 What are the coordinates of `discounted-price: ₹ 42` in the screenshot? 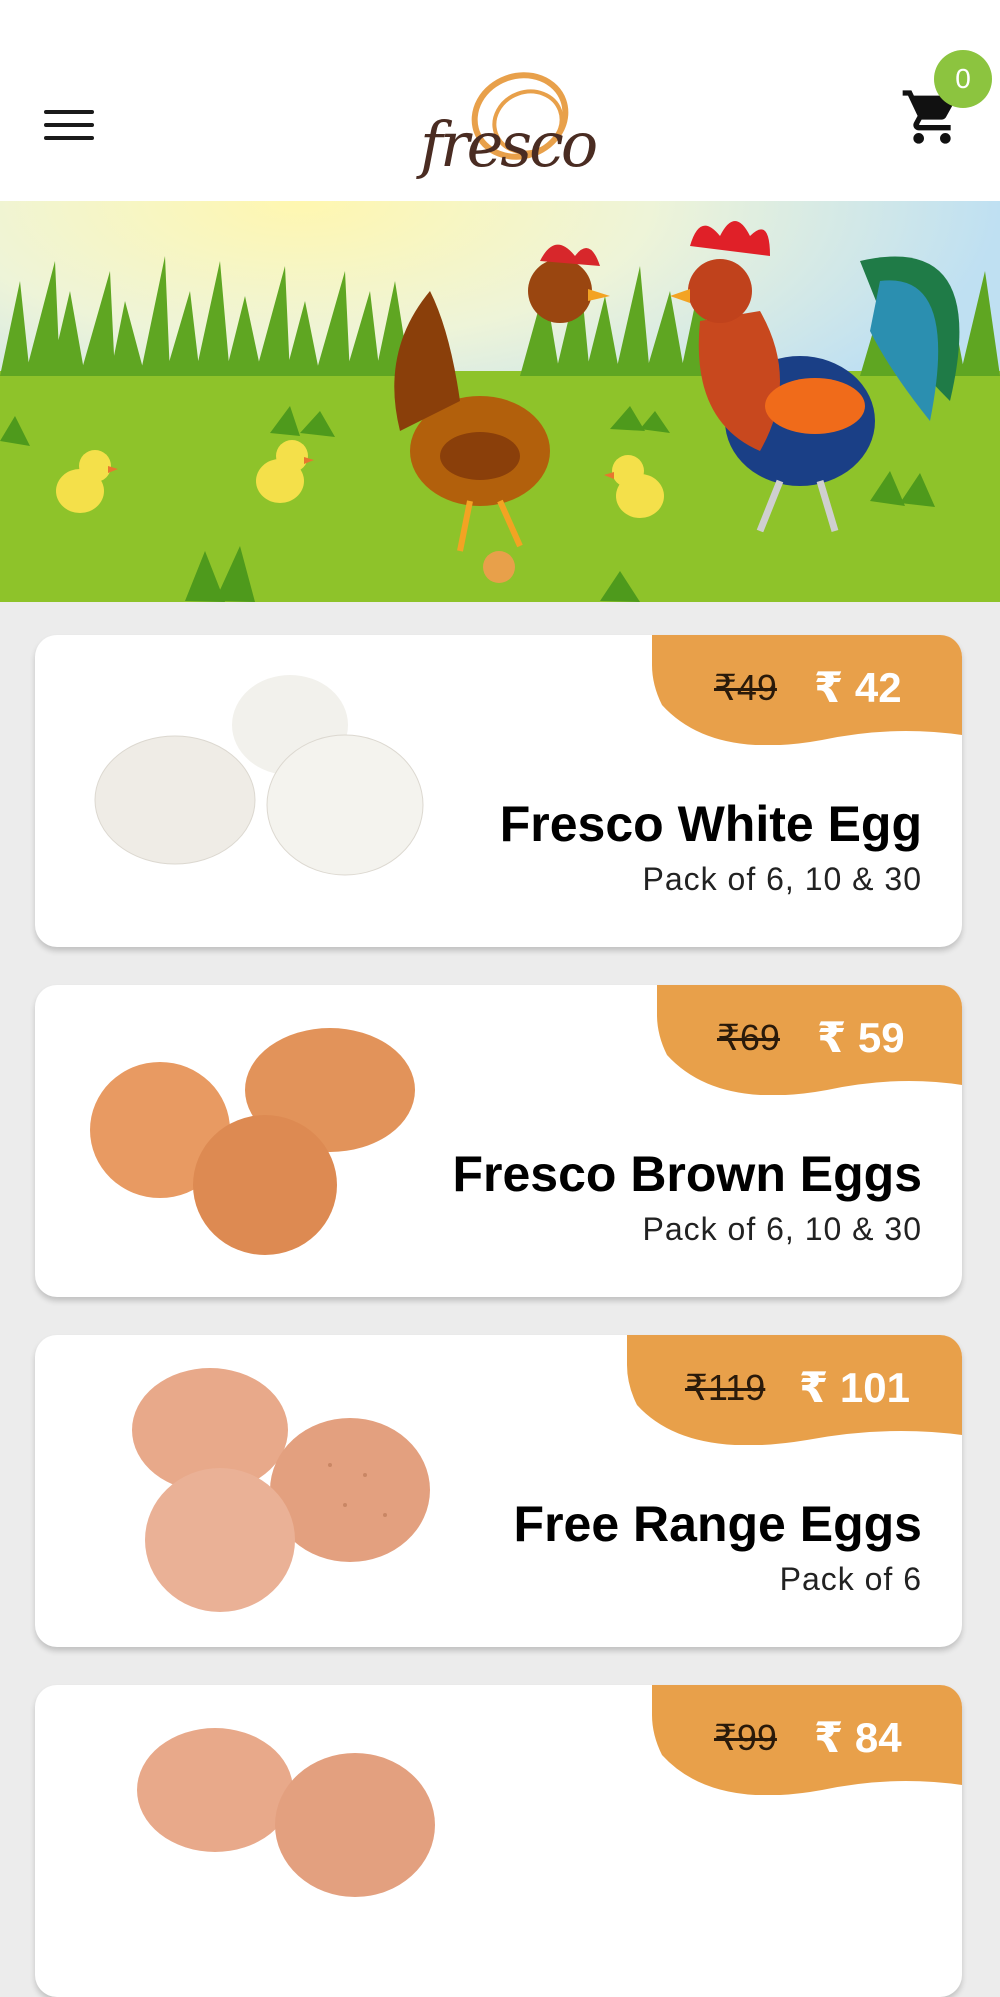 It's located at (858, 687).